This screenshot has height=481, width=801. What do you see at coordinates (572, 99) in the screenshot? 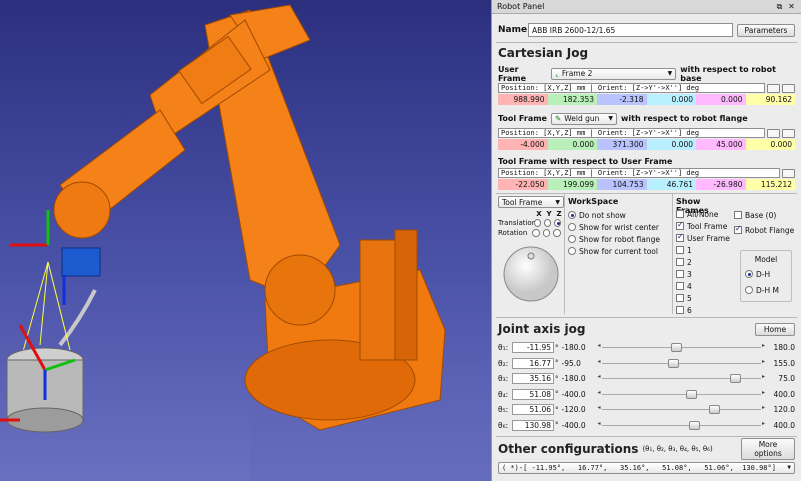
I see `coord-value: 182.353` at bounding box center [572, 99].